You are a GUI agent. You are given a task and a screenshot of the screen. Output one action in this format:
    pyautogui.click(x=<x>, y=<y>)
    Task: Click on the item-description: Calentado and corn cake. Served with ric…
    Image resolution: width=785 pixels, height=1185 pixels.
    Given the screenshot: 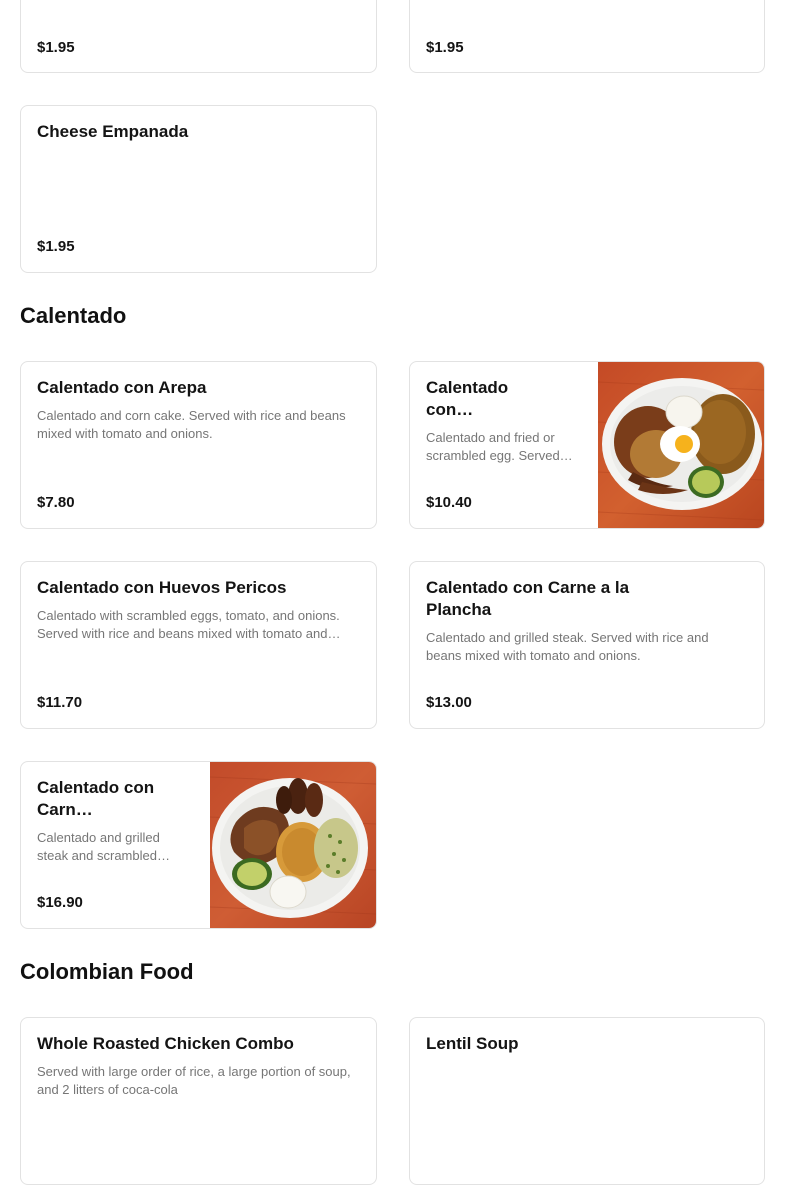 What is the action you would take?
    pyautogui.click(x=191, y=424)
    